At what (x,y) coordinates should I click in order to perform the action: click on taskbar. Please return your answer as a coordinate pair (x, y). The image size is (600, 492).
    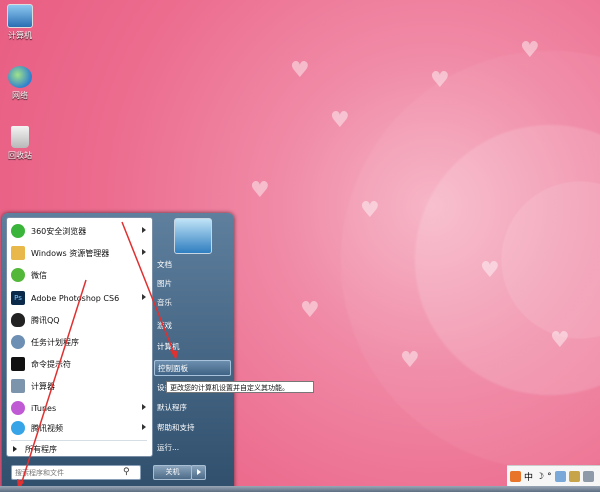
    Looking at the image, I should click on (300, 489).